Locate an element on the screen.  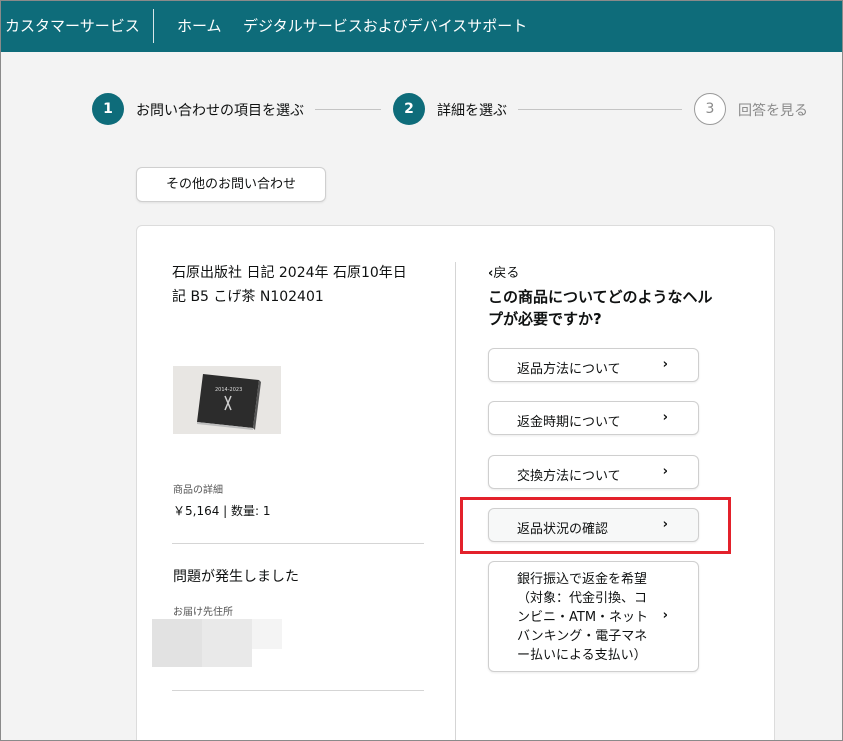
product-image: 2014-2023 is located at coordinates (227, 400).